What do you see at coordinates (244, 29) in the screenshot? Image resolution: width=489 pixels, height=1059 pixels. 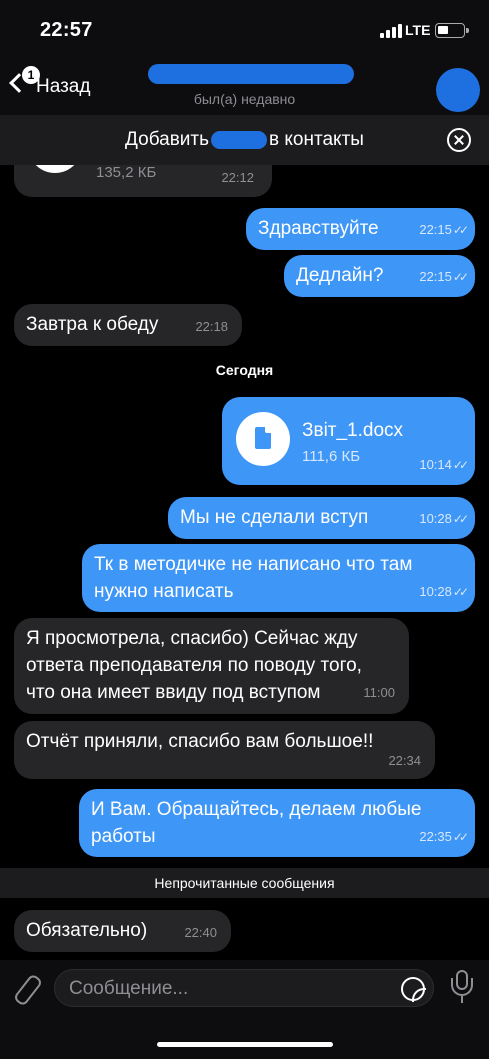 I see `status-bar: 22:57 LTE` at bounding box center [244, 29].